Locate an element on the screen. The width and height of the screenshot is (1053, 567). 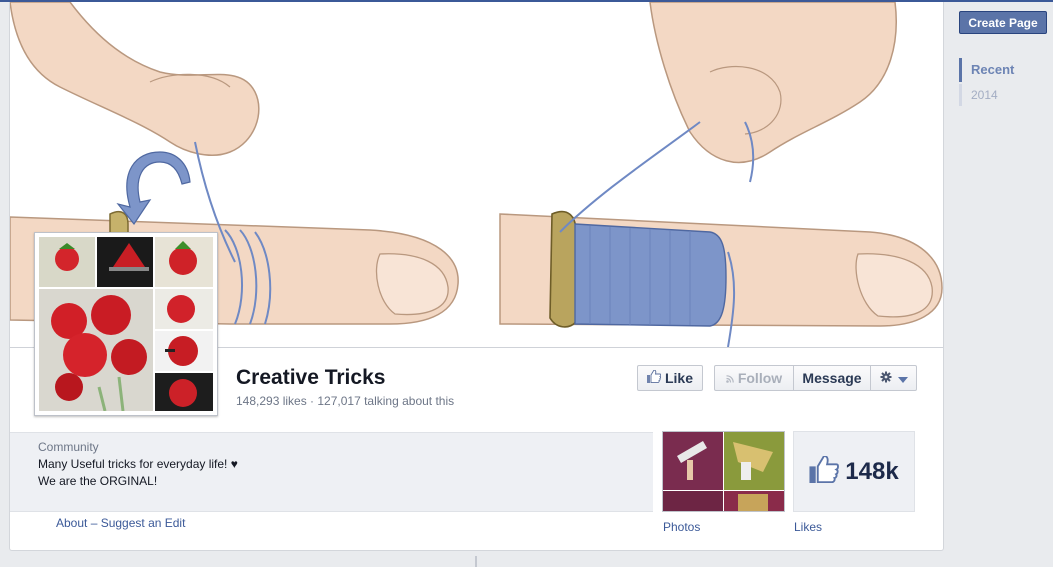
caret-down-icon is located at coordinates (902, 378).